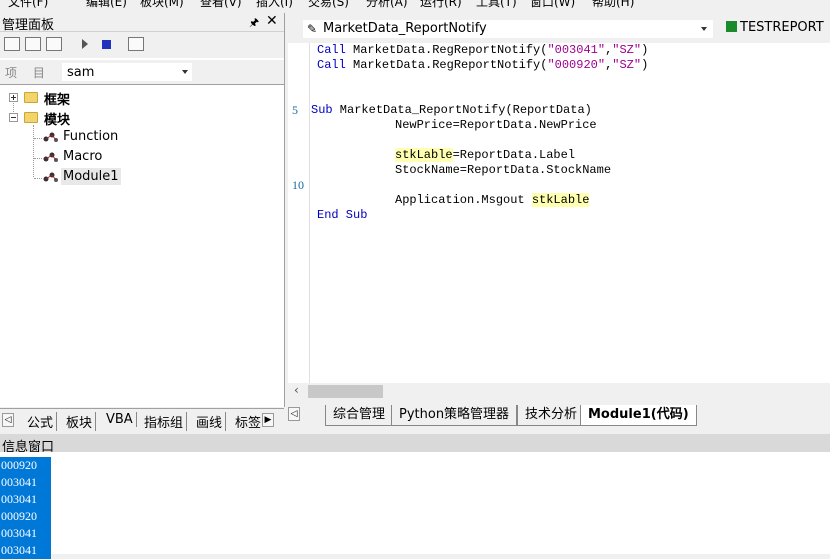 Image resolution: width=830 pixels, height=559 pixels. I want to click on tab-general-management: 综合管理, so click(359, 415).